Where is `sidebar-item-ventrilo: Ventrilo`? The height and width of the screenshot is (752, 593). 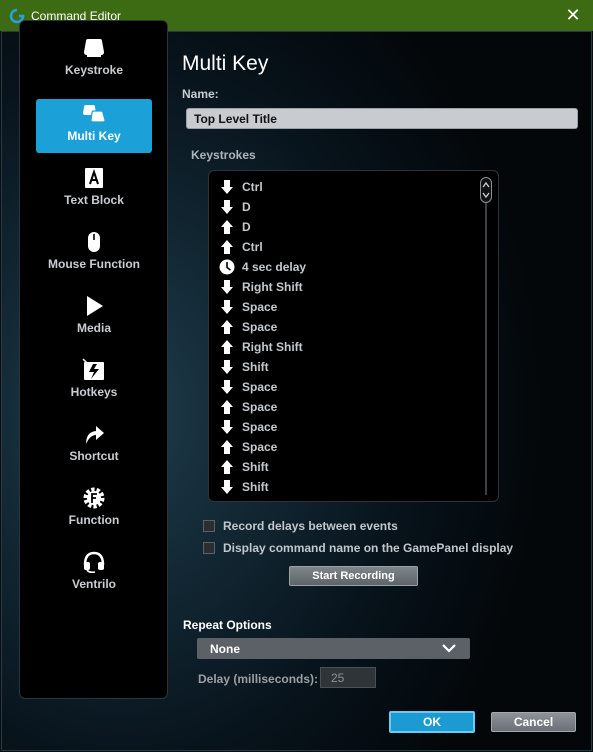
sidebar-item-ventrilo: Ventrilo is located at coordinates (94, 574).